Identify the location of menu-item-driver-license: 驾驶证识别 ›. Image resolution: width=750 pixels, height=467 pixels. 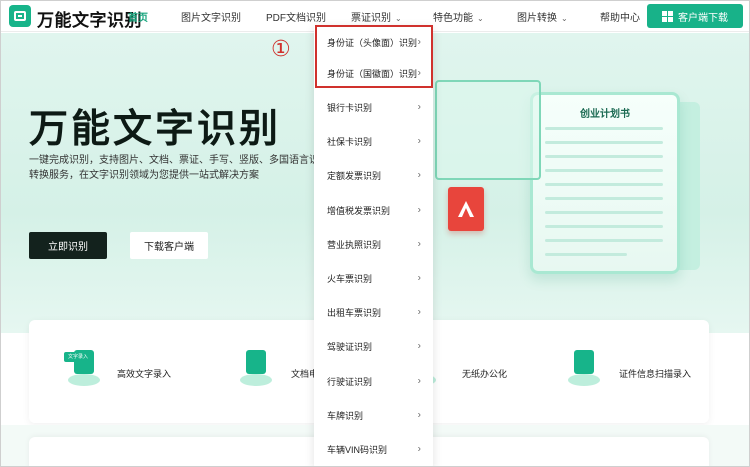
(373, 346).